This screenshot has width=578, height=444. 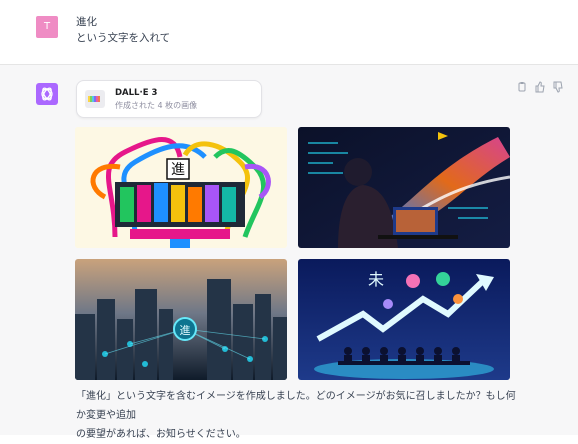 What do you see at coordinates (86, 22) in the screenshot?
I see `user-message-line-1: 進化` at bounding box center [86, 22].